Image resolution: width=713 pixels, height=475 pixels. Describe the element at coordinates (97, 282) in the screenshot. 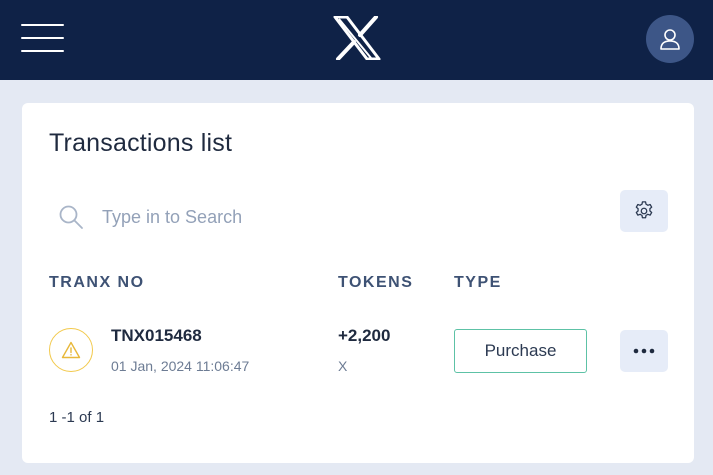

I see `column-header-tranx-no: TRANX NO` at that location.